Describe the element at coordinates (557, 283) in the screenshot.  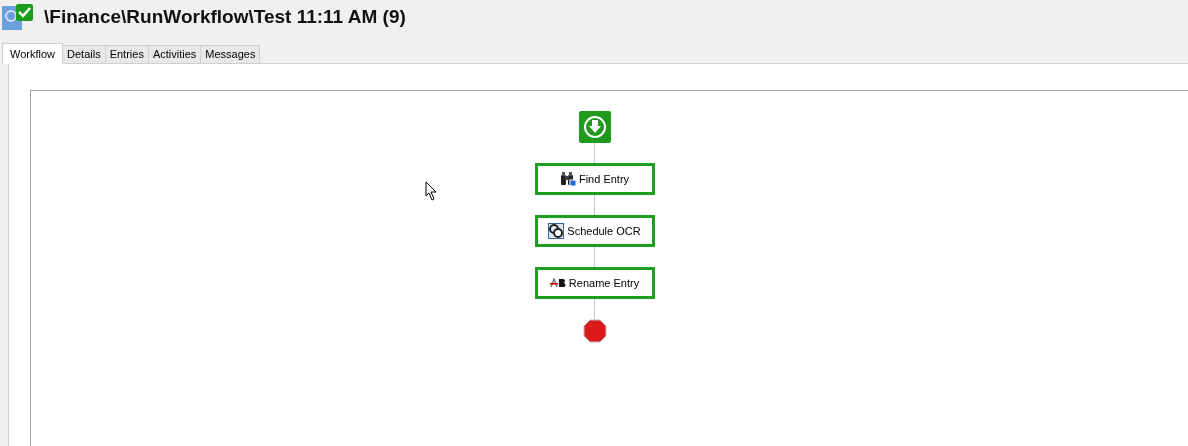
I see `strikethrough-icon` at that location.